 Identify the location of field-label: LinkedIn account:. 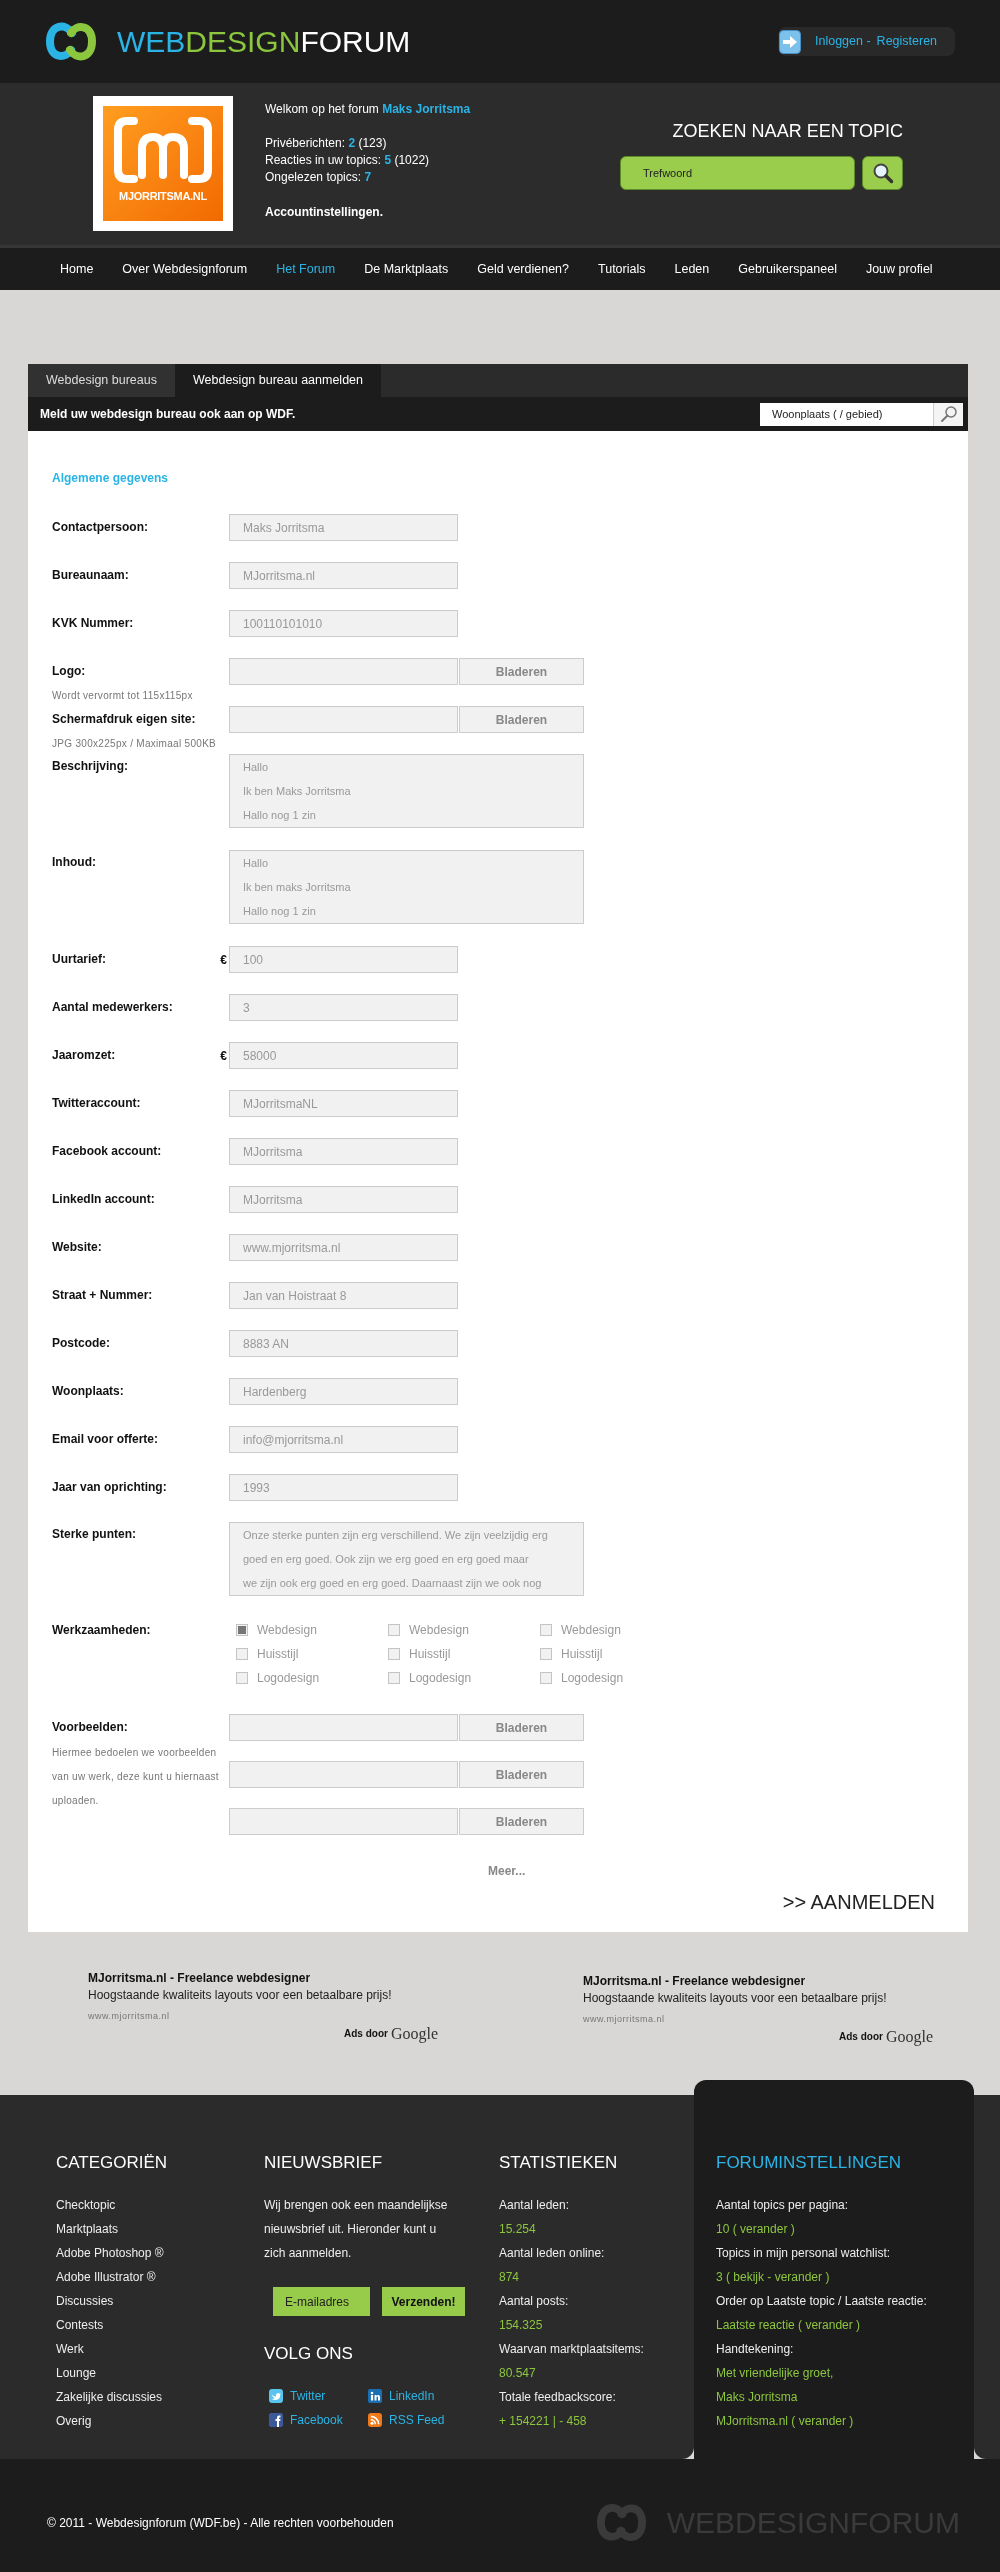
(103, 1199).